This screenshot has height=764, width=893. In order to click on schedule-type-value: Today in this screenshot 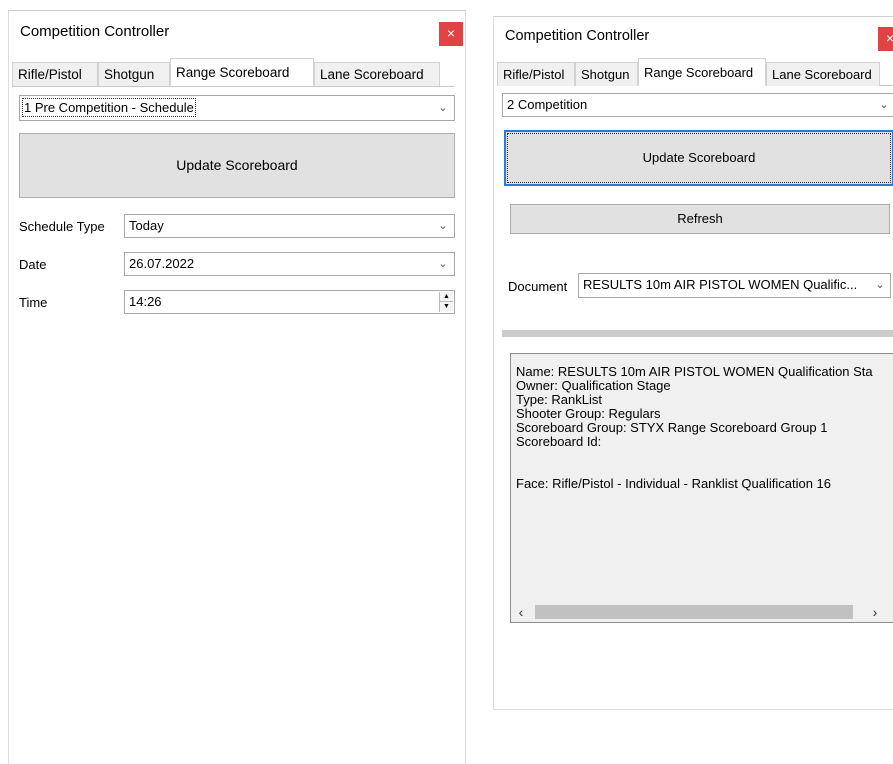, I will do `click(146, 225)`.